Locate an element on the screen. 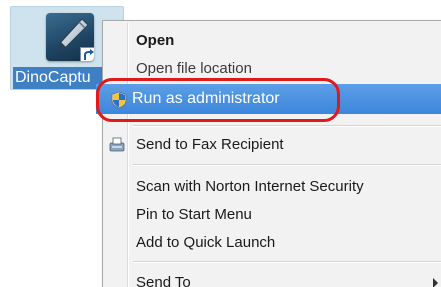  menu-item-label: Send To is located at coordinates (163, 280).